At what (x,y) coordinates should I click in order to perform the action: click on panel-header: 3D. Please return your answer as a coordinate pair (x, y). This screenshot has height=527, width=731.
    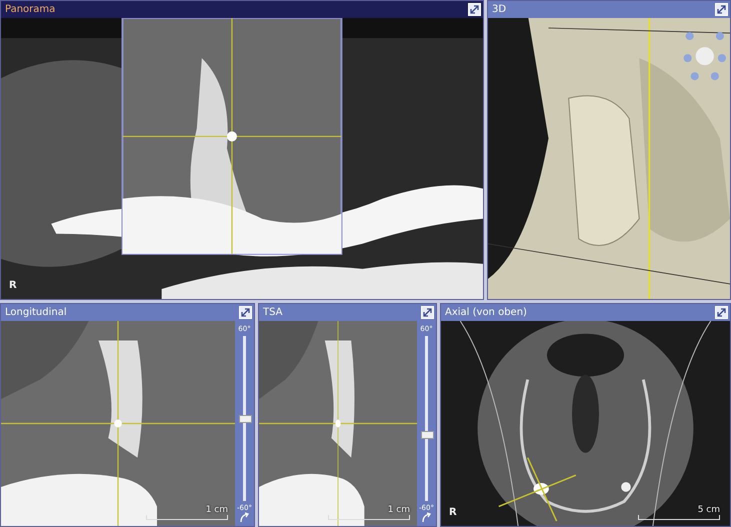
    Looking at the image, I should click on (609, 9).